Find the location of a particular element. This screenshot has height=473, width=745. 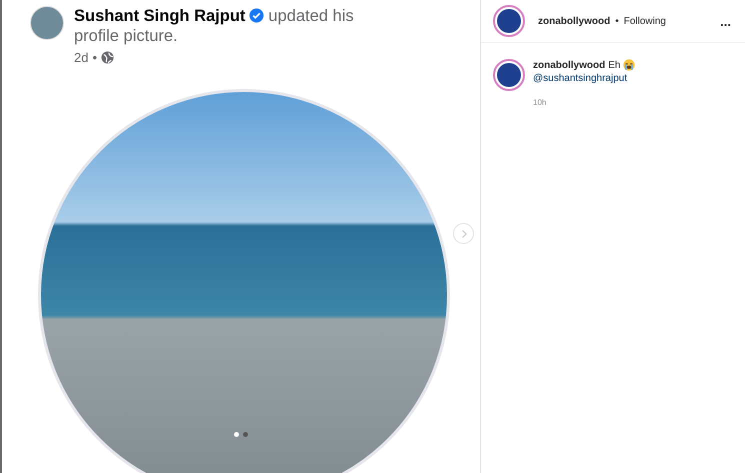

post-action-text: profile picture. is located at coordinates (126, 36).